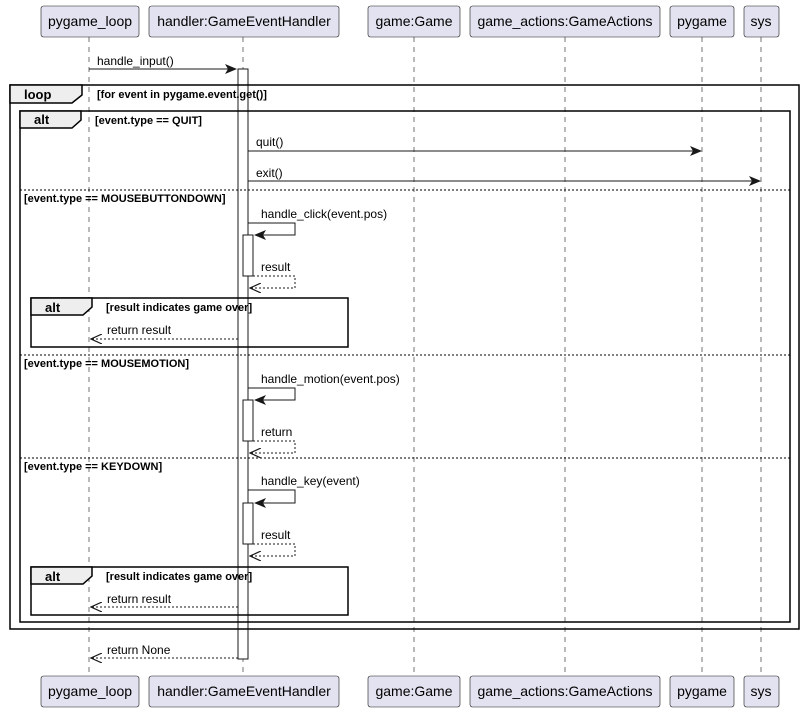  What do you see at coordinates (182, 95) in the screenshot?
I see `loop-guard: [for event in pygame.event.get()]` at bounding box center [182, 95].